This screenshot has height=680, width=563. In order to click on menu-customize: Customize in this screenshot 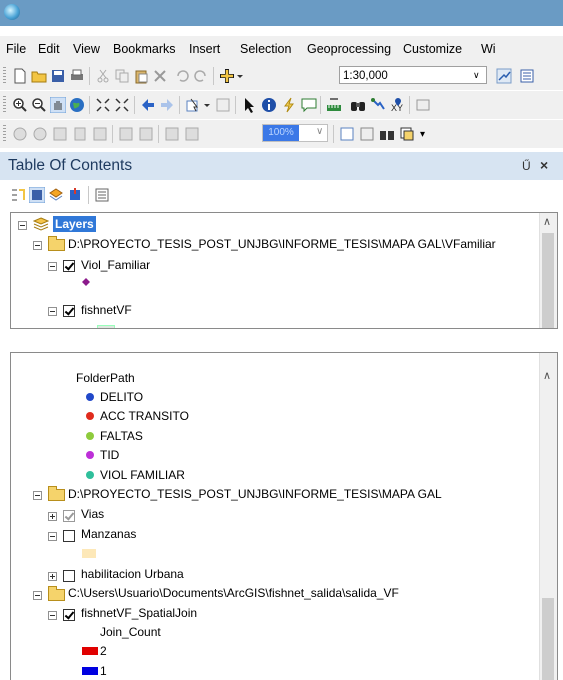, I will do `click(432, 49)`.